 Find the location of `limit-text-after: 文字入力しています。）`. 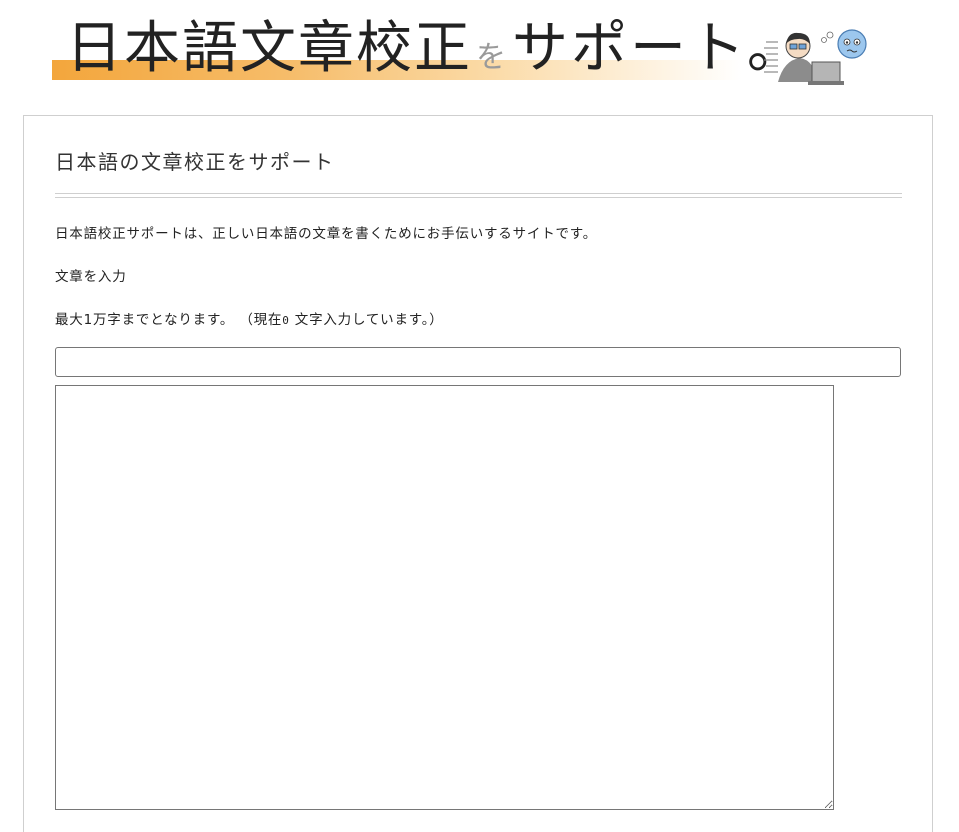

limit-text-after: 文字入力しています。） is located at coordinates (369, 320).